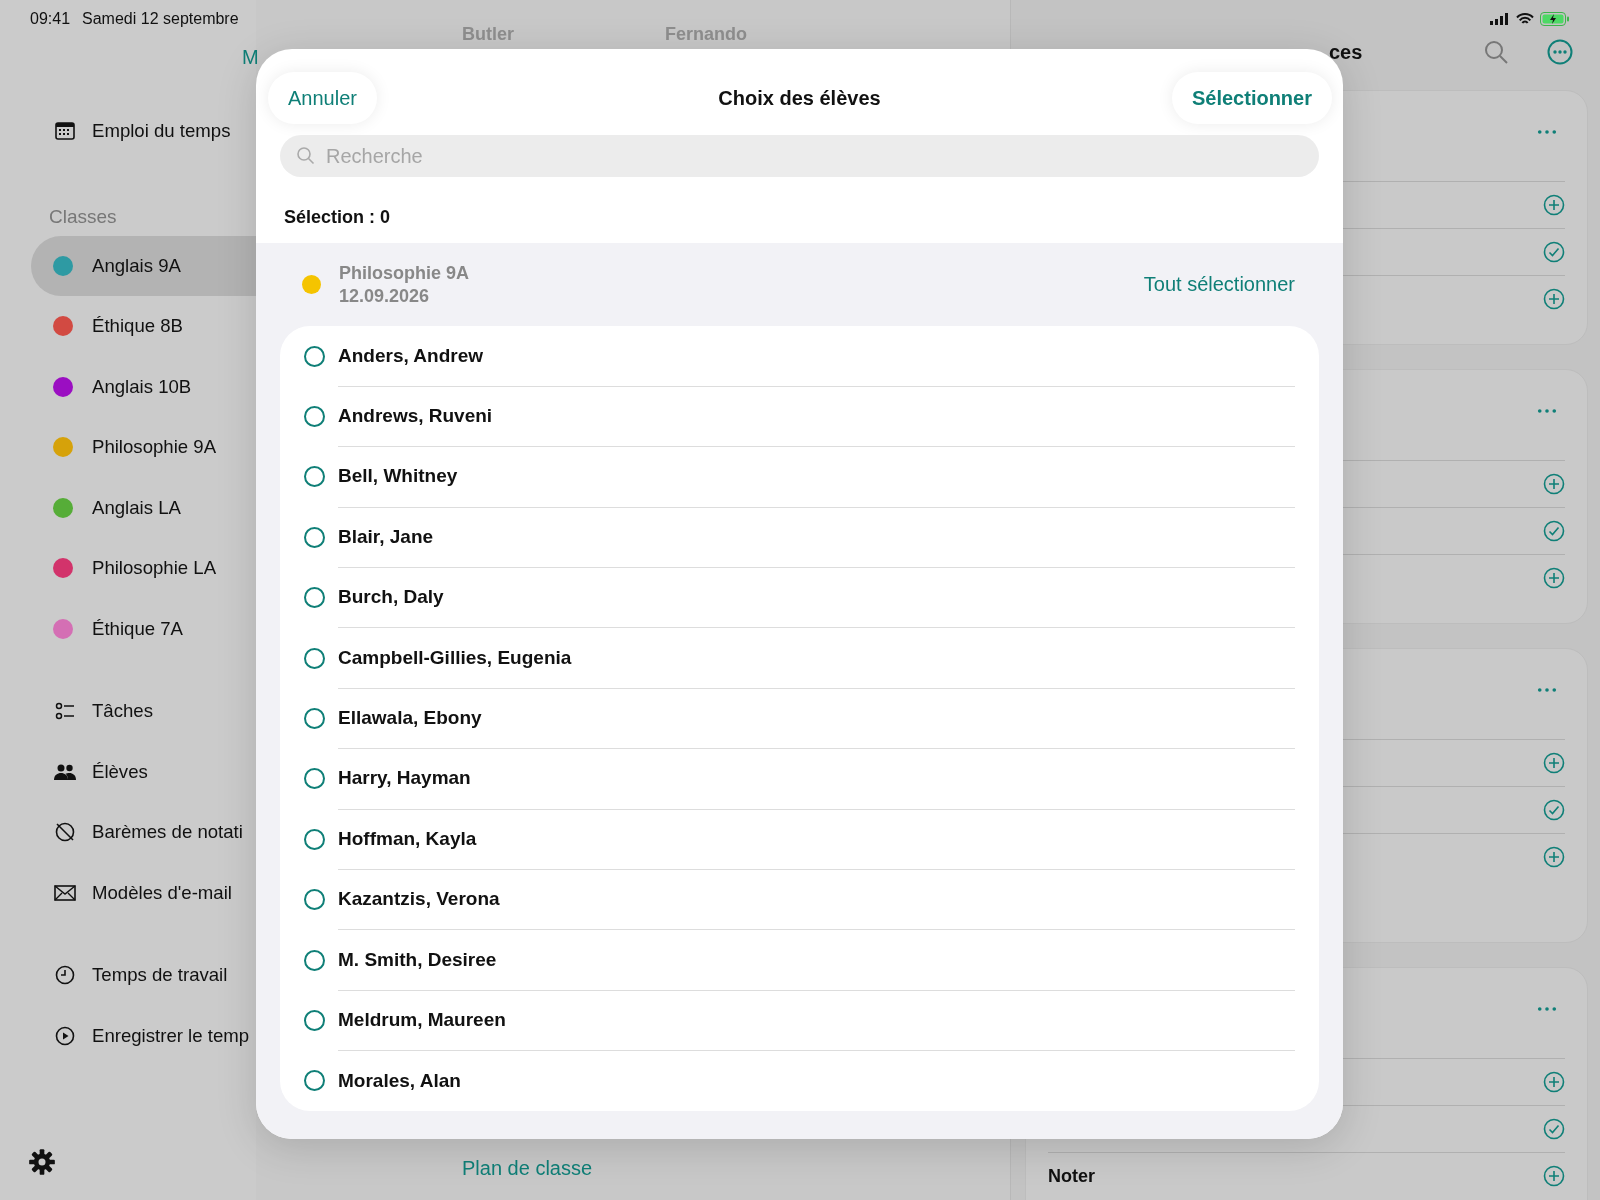 The height and width of the screenshot is (1200, 1600). What do you see at coordinates (816, 537) in the screenshot?
I see `student-name: Blair, Jane` at bounding box center [816, 537].